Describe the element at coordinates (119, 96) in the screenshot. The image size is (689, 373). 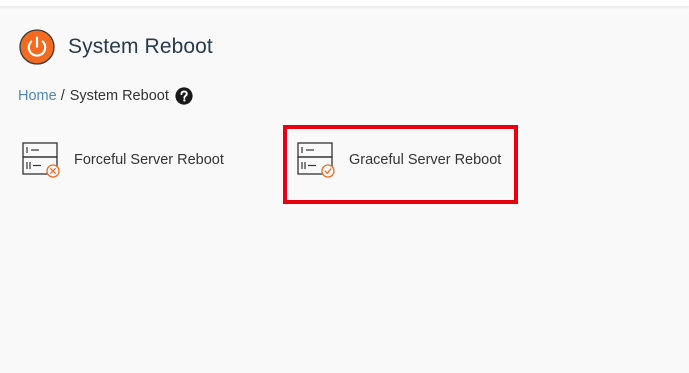
I see `breadcrumb-current: System Reboot` at that location.